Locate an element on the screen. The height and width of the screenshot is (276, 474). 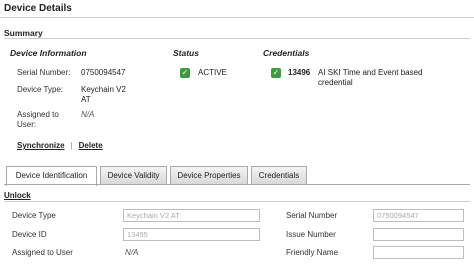
device-information-heading: Device Information is located at coordinates (48, 53).